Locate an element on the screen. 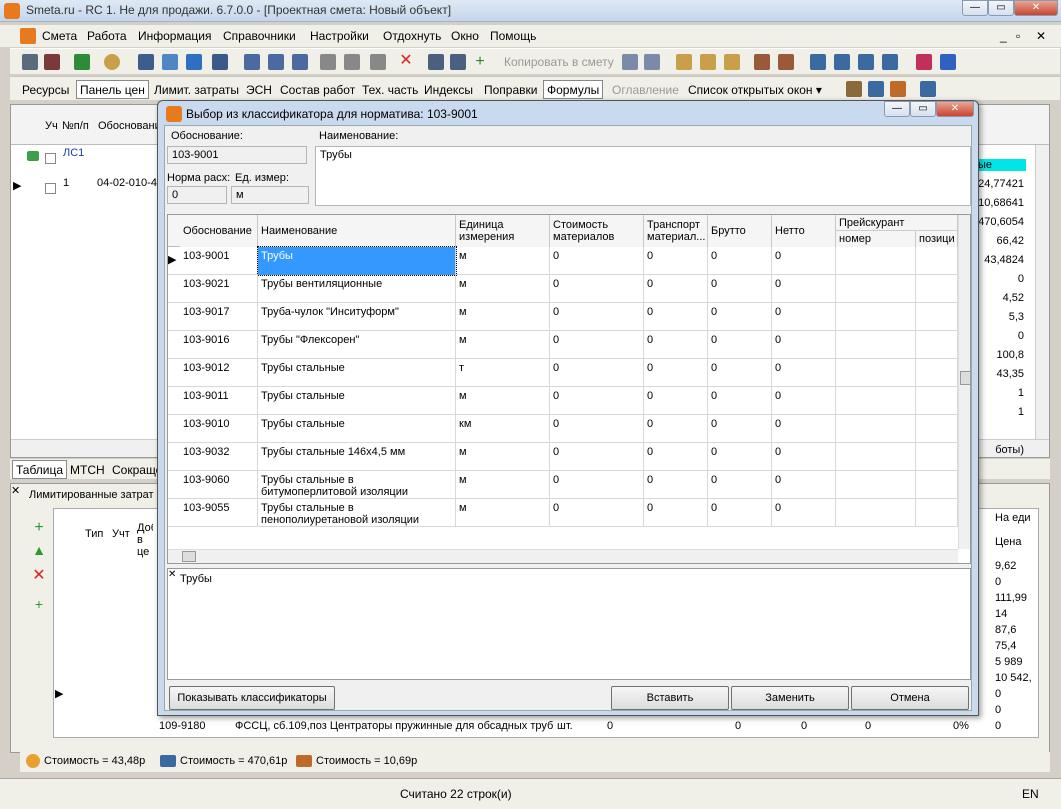 The width and height of the screenshot is (1061, 809). tab-tech-part: Тех. часть is located at coordinates (390, 89).